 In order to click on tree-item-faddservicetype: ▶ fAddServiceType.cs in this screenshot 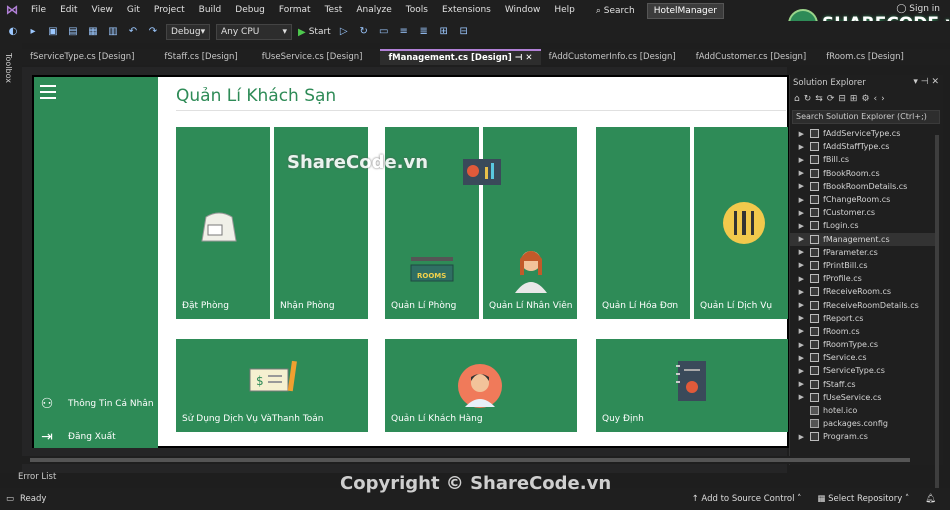, I will do `click(864, 133)`.